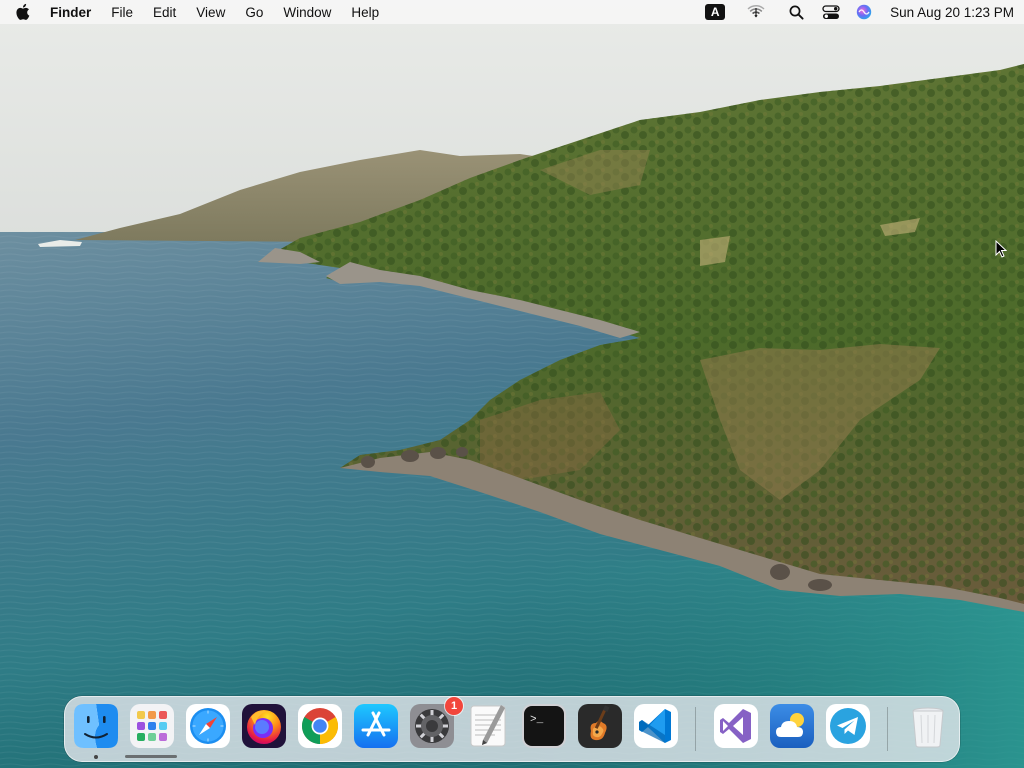  I want to click on notification-badge: 1, so click(454, 706).